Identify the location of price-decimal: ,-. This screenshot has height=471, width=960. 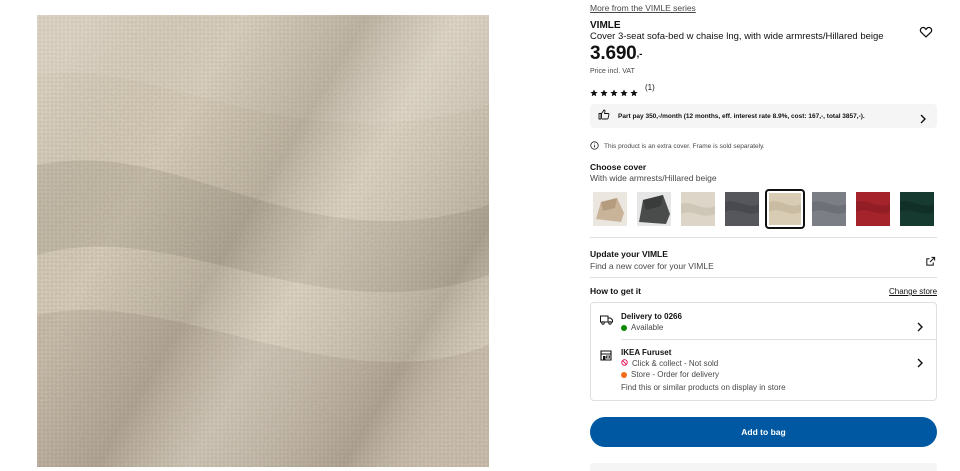
(639, 54).